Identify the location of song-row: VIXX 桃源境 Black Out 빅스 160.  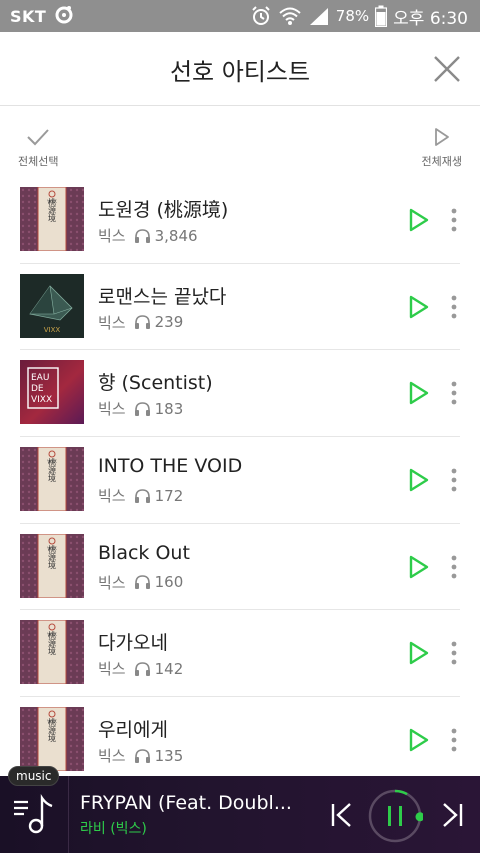
(240, 567).